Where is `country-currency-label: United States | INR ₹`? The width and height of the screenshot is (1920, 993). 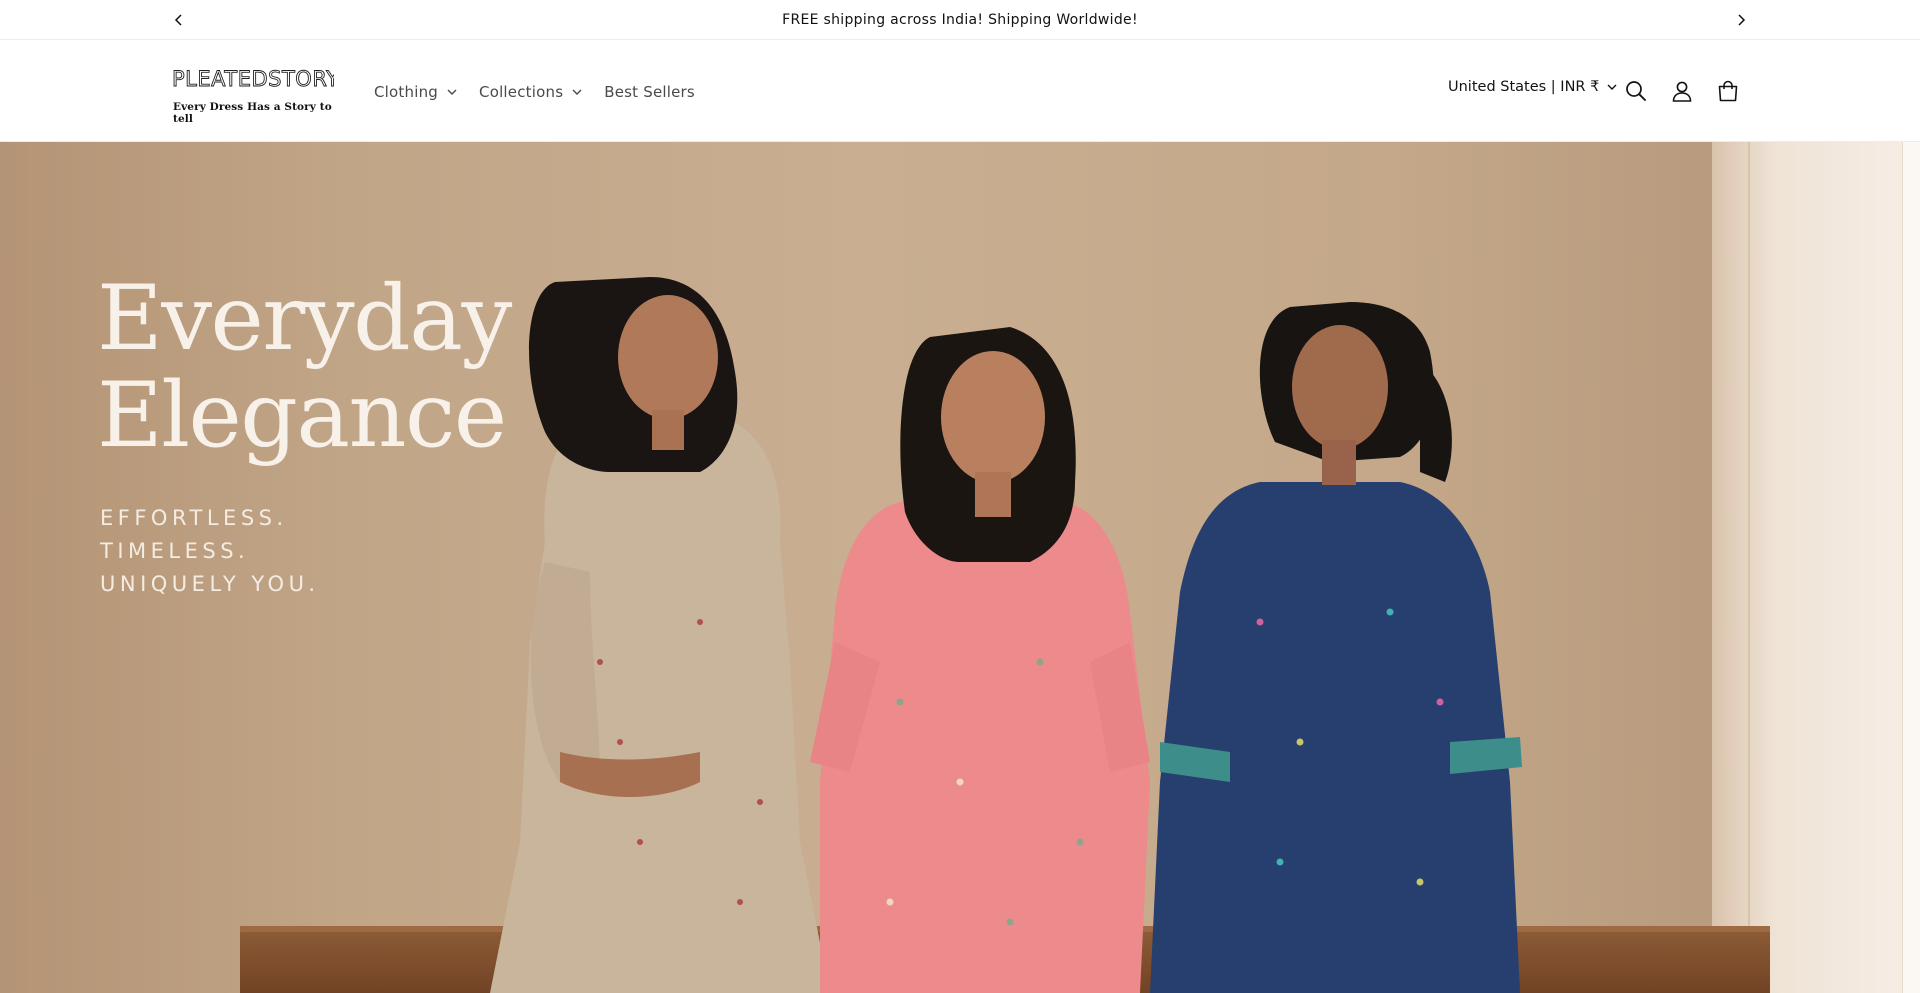
country-currency-label: United States | INR ₹ is located at coordinates (1524, 87).